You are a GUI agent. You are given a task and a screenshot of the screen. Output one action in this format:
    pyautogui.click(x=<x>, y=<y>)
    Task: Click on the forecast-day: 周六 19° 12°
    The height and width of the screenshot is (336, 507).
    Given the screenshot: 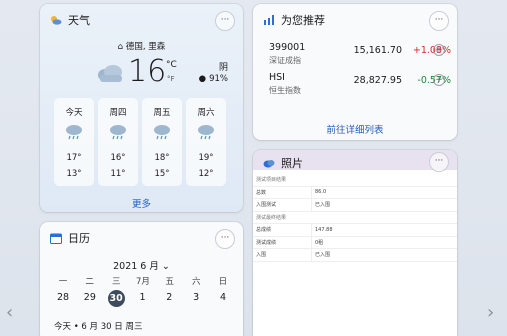 What is the action you would take?
    pyautogui.click(x=206, y=142)
    